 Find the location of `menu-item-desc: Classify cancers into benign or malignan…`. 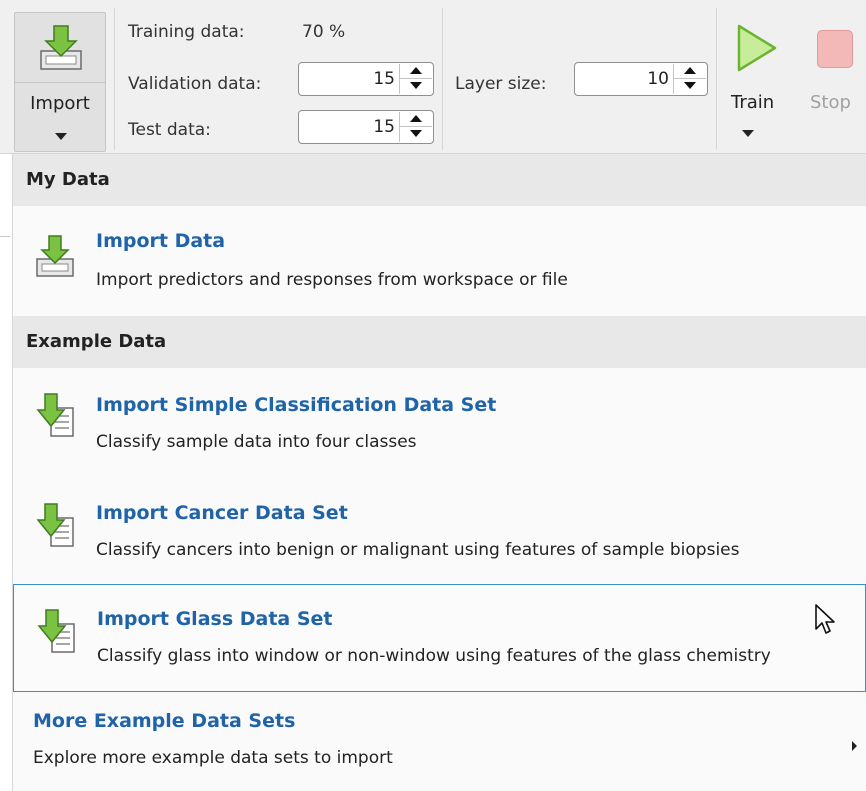

menu-item-desc: Classify cancers into benign or malignan… is located at coordinates (418, 550).